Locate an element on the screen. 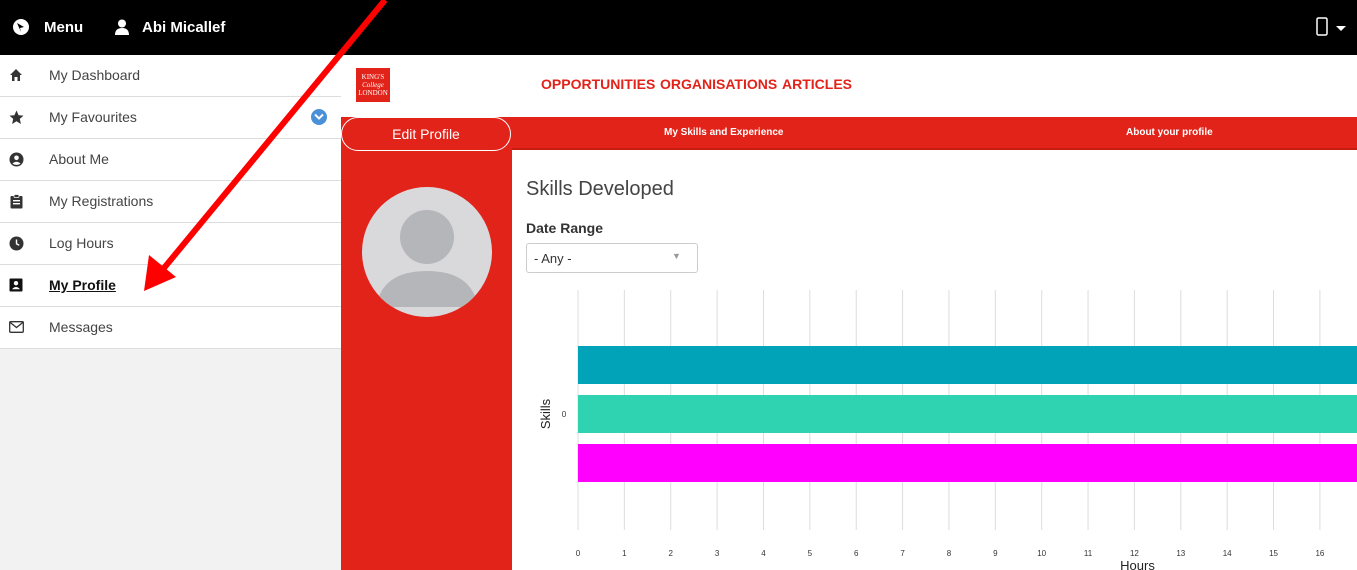 This screenshot has width=1357, height=570. x-tick-label: 11 is located at coordinates (1088, 553).